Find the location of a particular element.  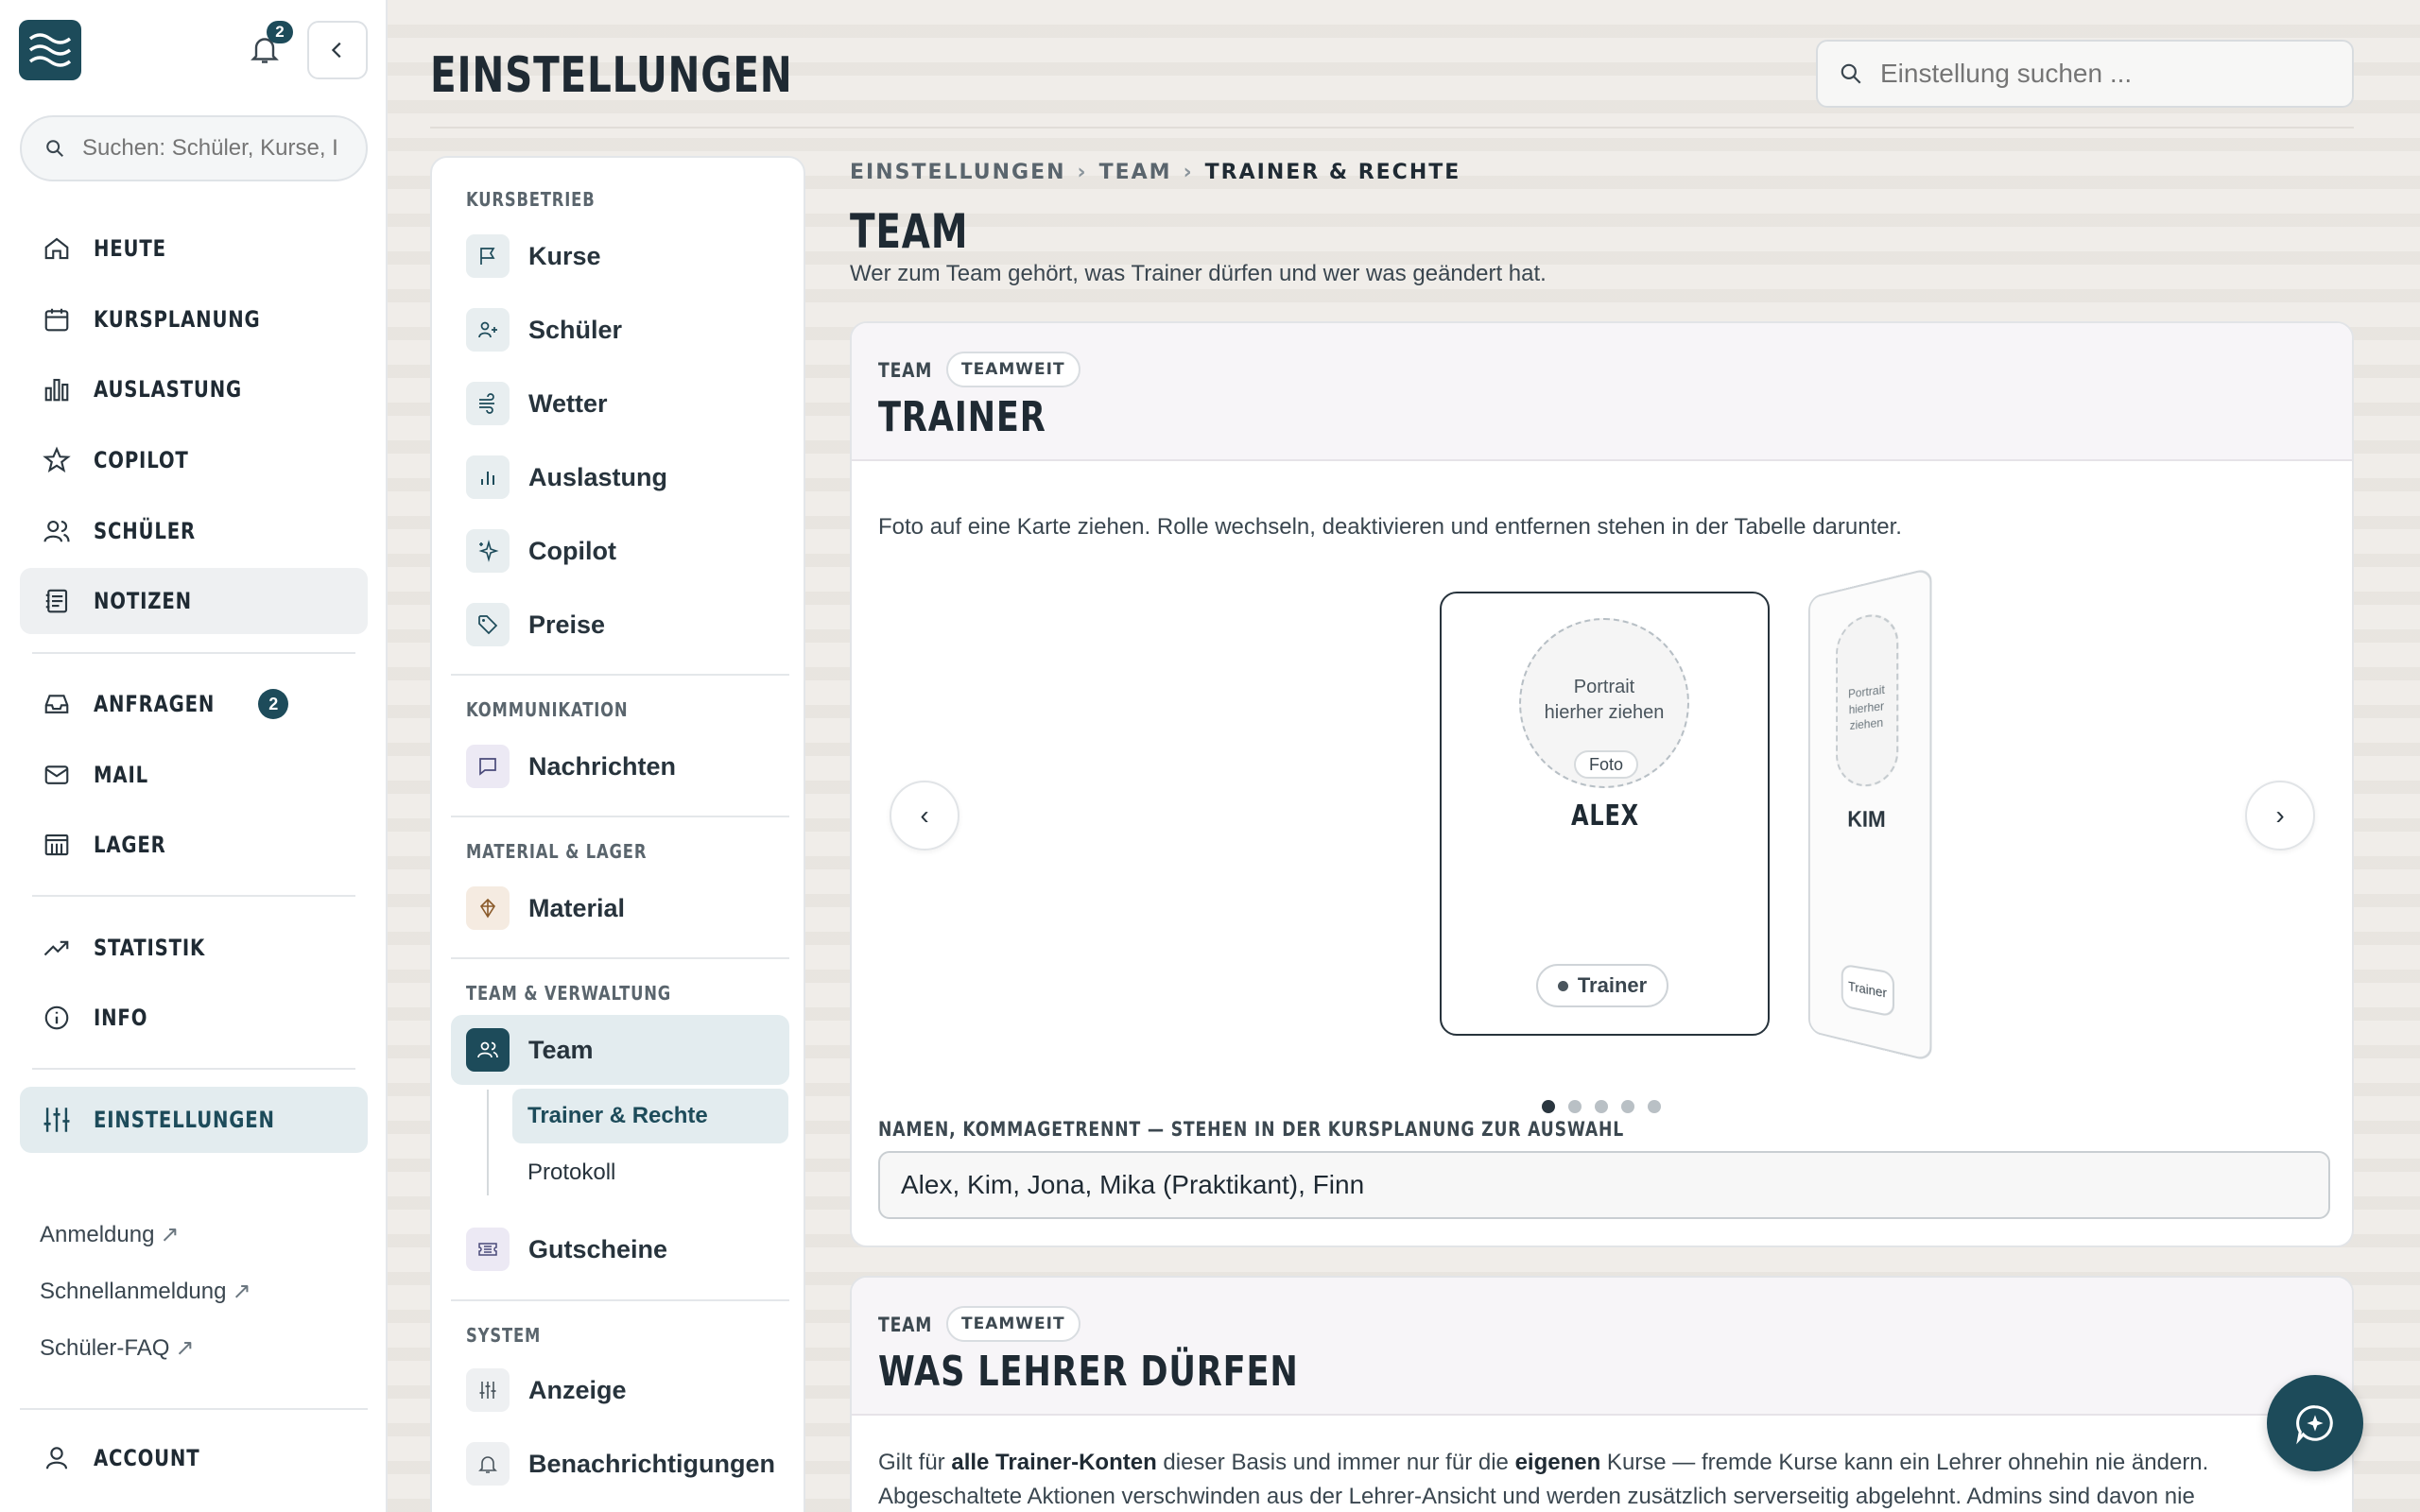

header-divider is located at coordinates (1392, 128).